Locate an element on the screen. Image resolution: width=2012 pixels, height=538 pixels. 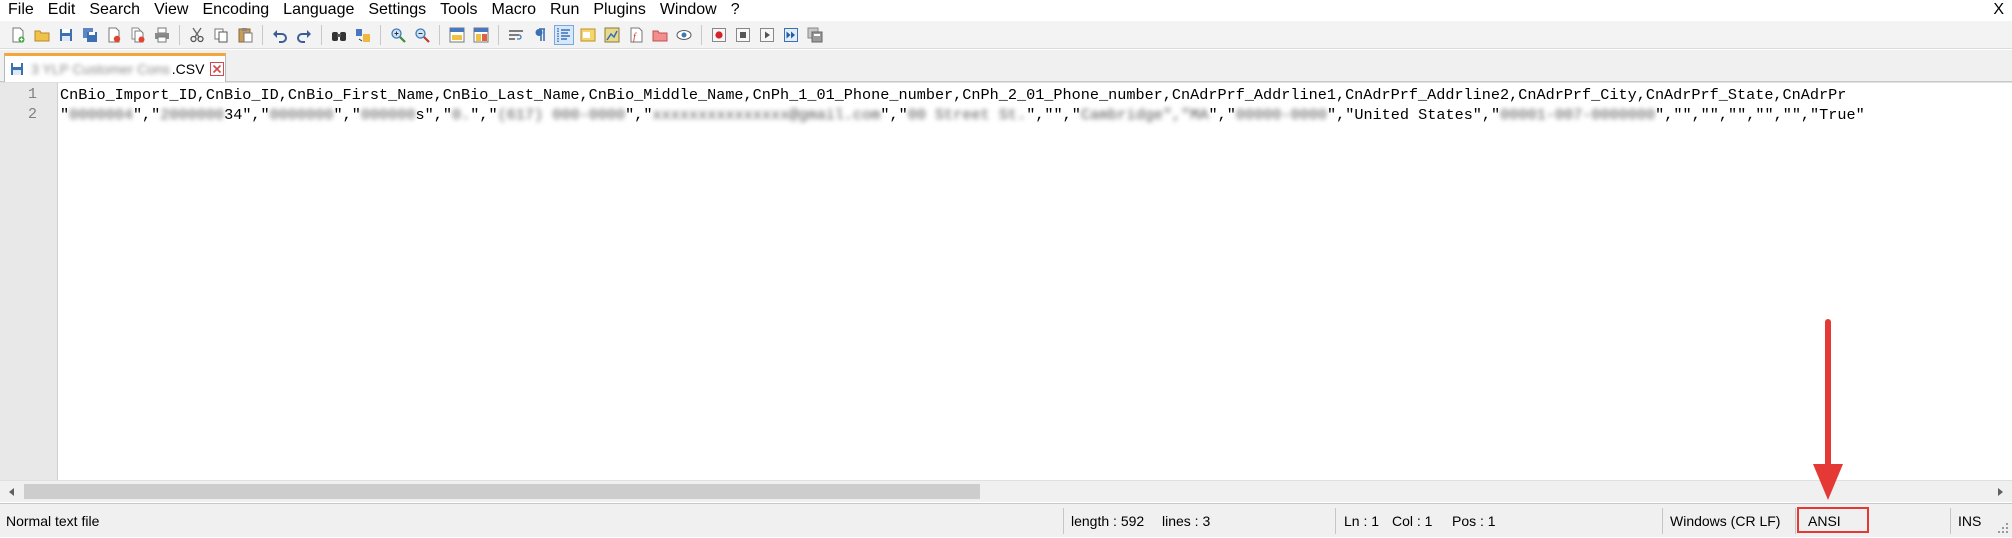
redacted-value: 00000-0000 is located at coordinates (1281, 115).